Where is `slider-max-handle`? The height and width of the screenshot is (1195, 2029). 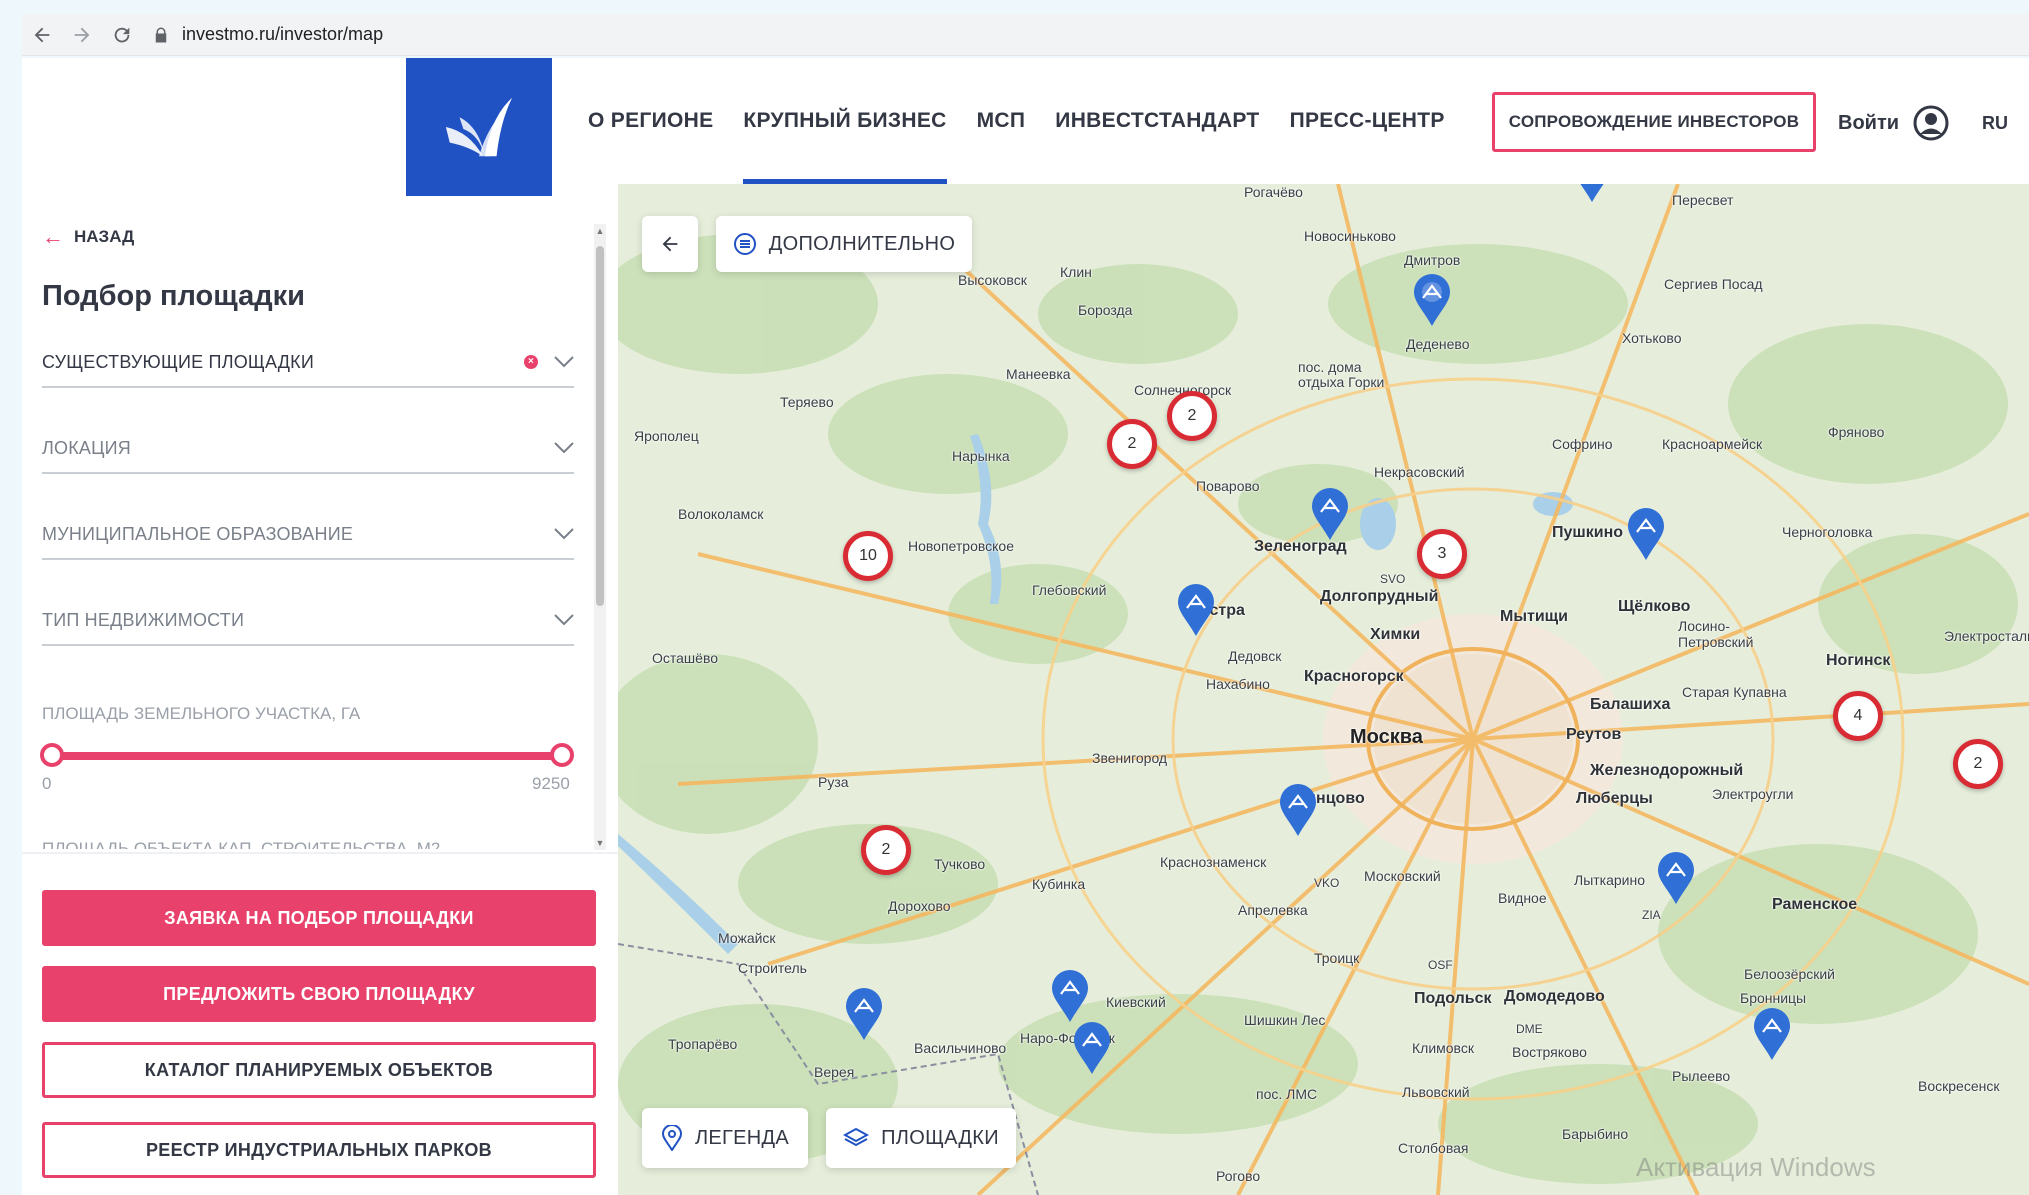 slider-max-handle is located at coordinates (562, 755).